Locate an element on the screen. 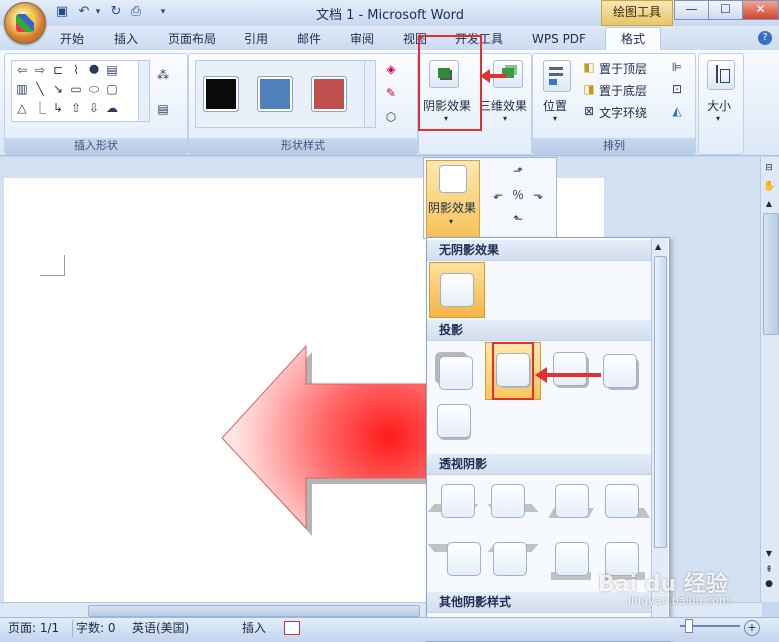 This screenshot has width=779, height=642. macro-record-icon is located at coordinates (292, 628).